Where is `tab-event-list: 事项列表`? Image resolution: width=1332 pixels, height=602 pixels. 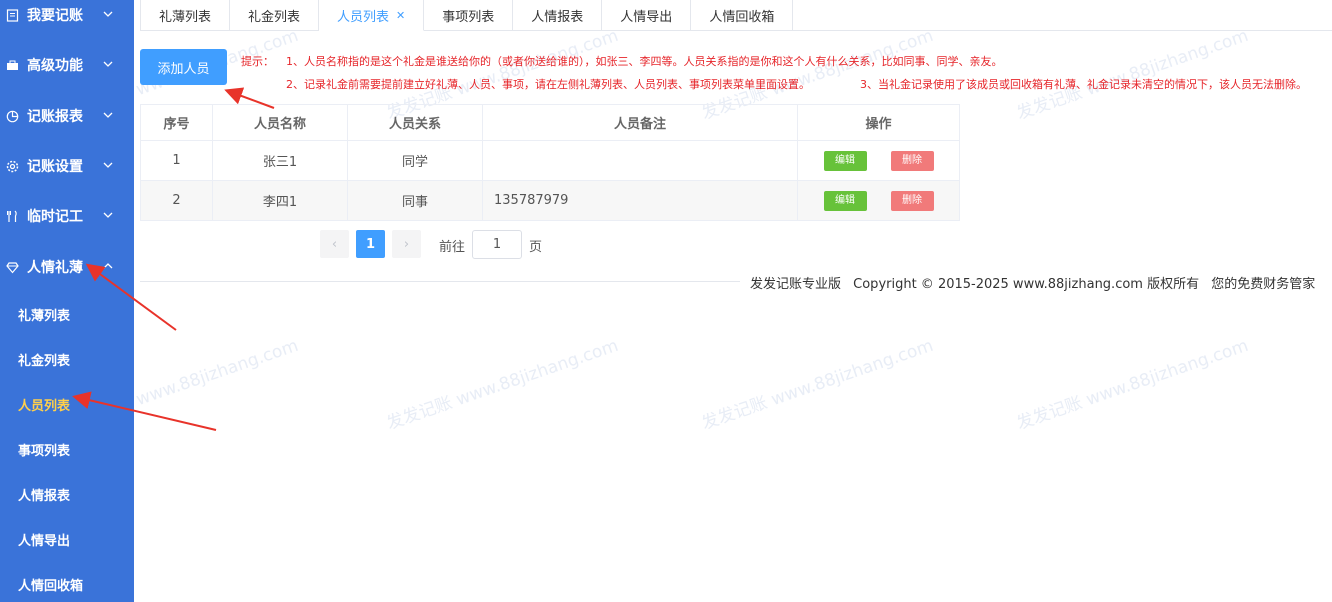 tab-event-list: 事项列表 is located at coordinates (469, 15).